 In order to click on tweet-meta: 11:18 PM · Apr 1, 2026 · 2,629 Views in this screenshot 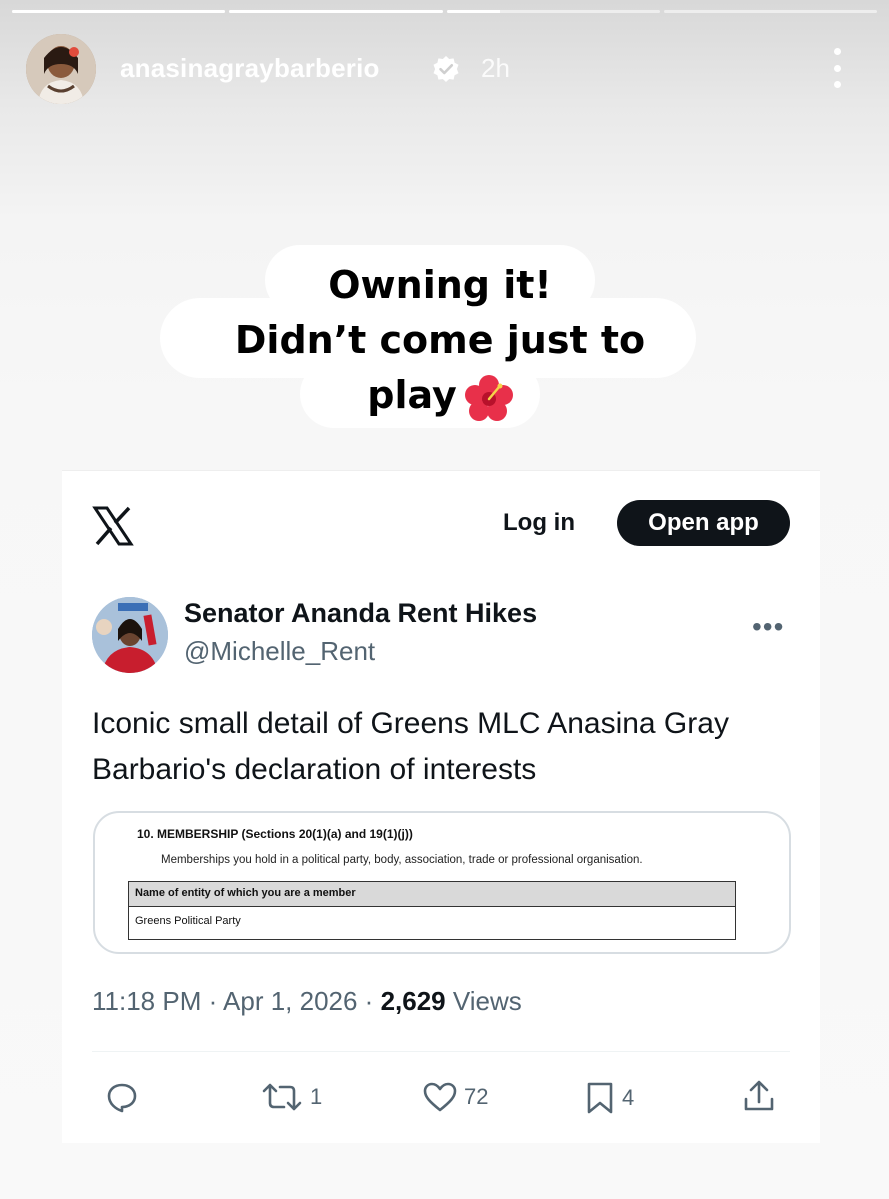, I will do `click(307, 1001)`.